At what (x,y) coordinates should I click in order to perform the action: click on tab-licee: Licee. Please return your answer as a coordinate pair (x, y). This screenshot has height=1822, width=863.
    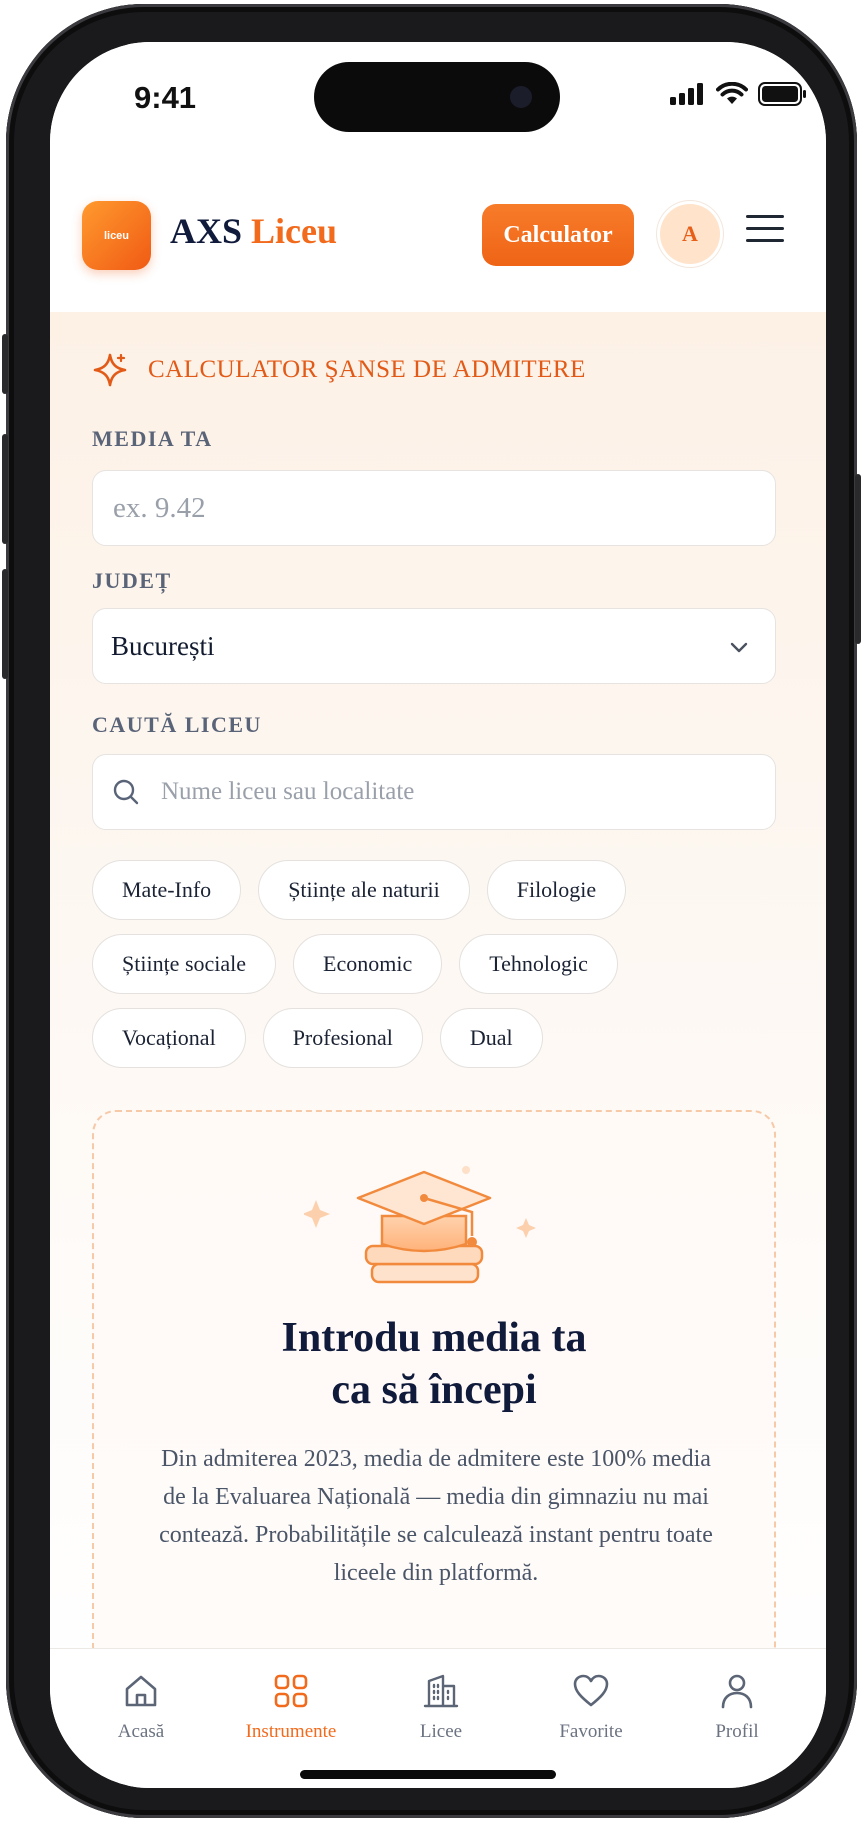
    Looking at the image, I should click on (441, 1707).